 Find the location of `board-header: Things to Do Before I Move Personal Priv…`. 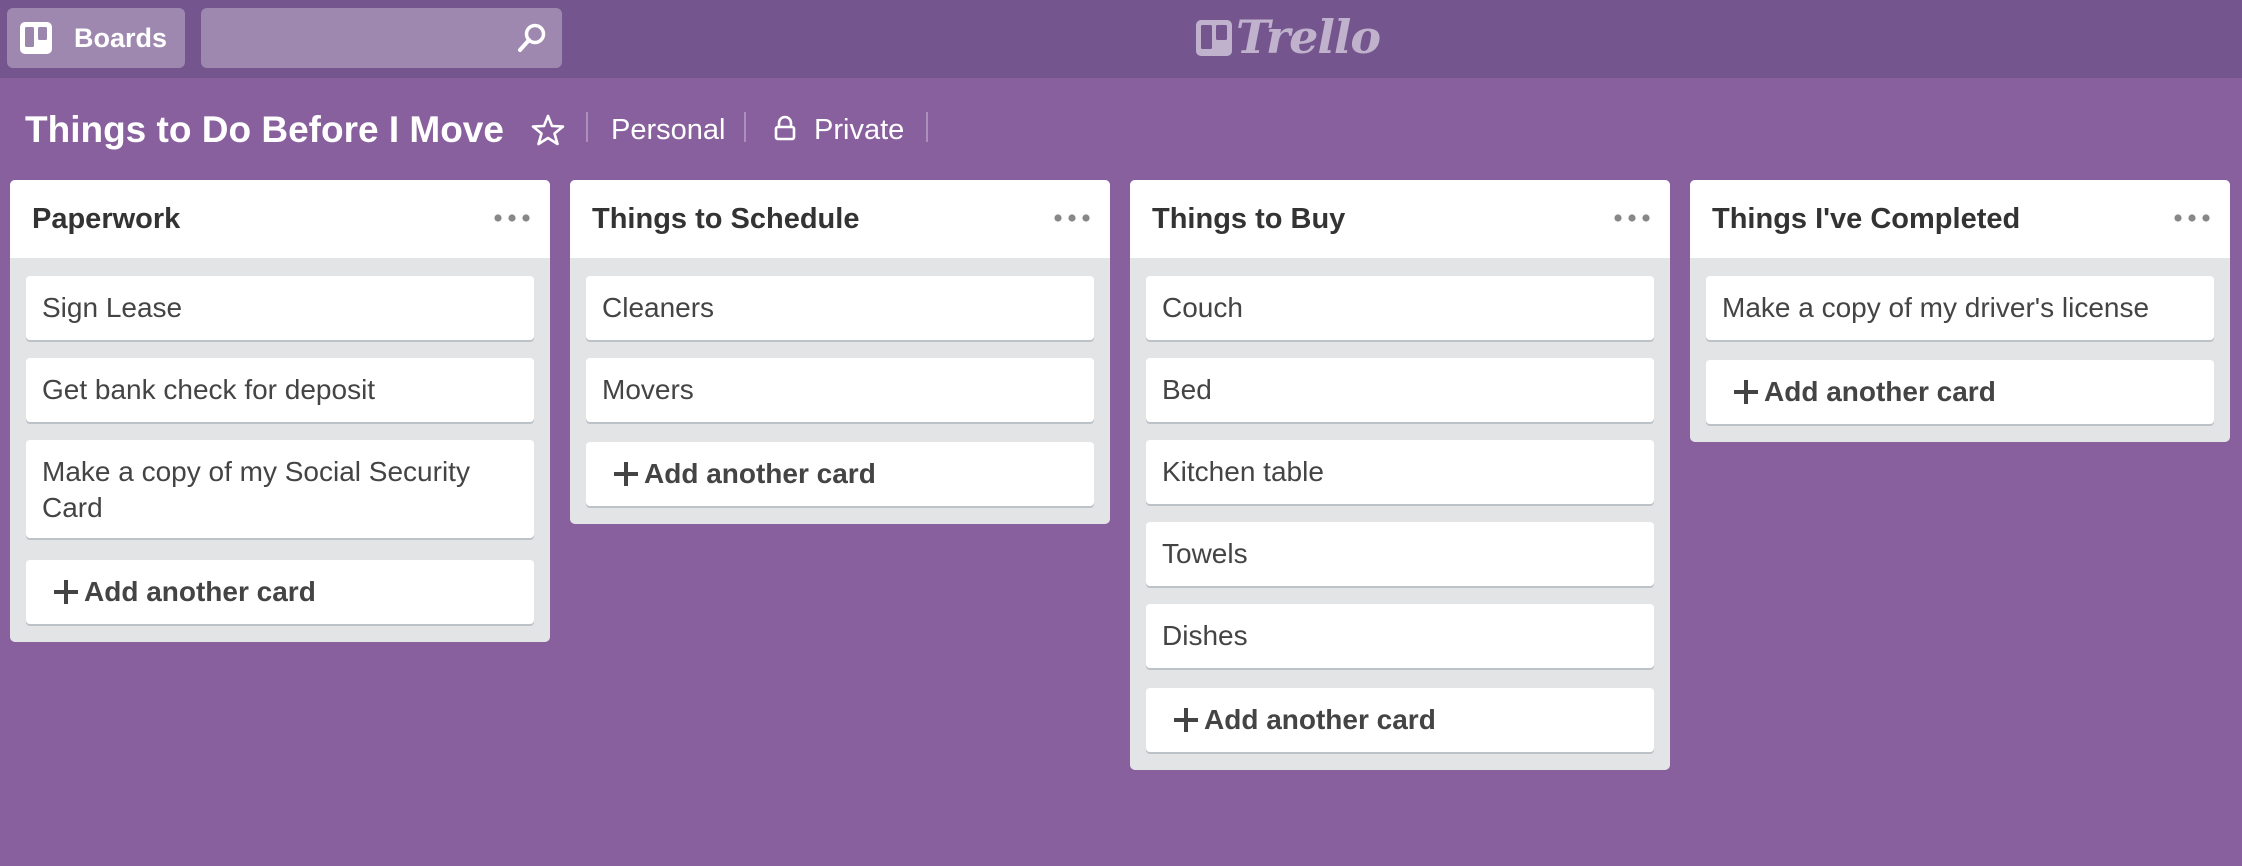

board-header: Things to Do Before I Move Personal Priv… is located at coordinates (1121, 130).